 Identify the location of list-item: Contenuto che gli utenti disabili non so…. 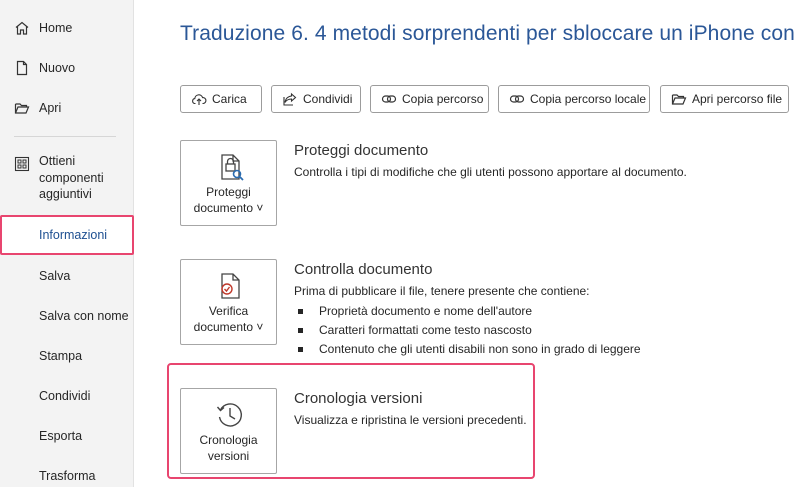
(469, 349).